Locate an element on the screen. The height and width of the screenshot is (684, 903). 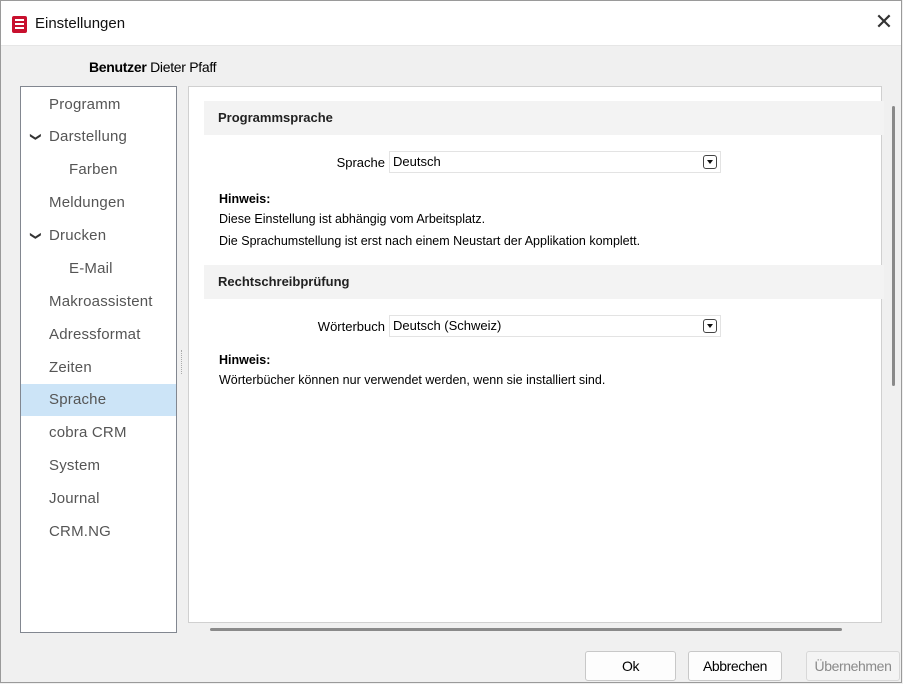
vertical-scrollbar is located at coordinates (893, 246).